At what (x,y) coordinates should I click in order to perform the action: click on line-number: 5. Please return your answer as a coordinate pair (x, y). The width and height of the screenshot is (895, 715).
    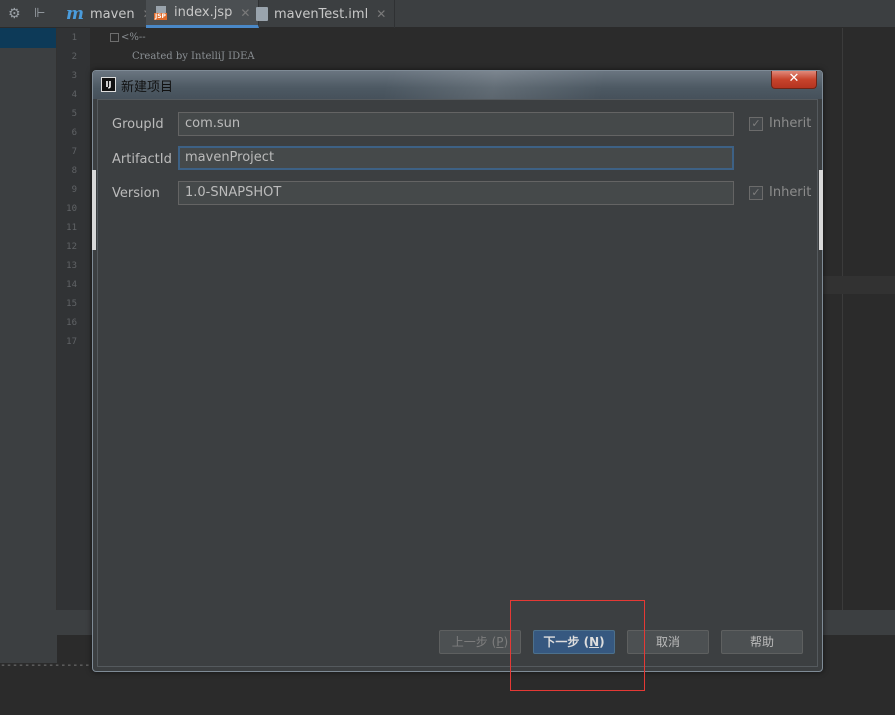
    Looking at the image, I should click on (74, 114).